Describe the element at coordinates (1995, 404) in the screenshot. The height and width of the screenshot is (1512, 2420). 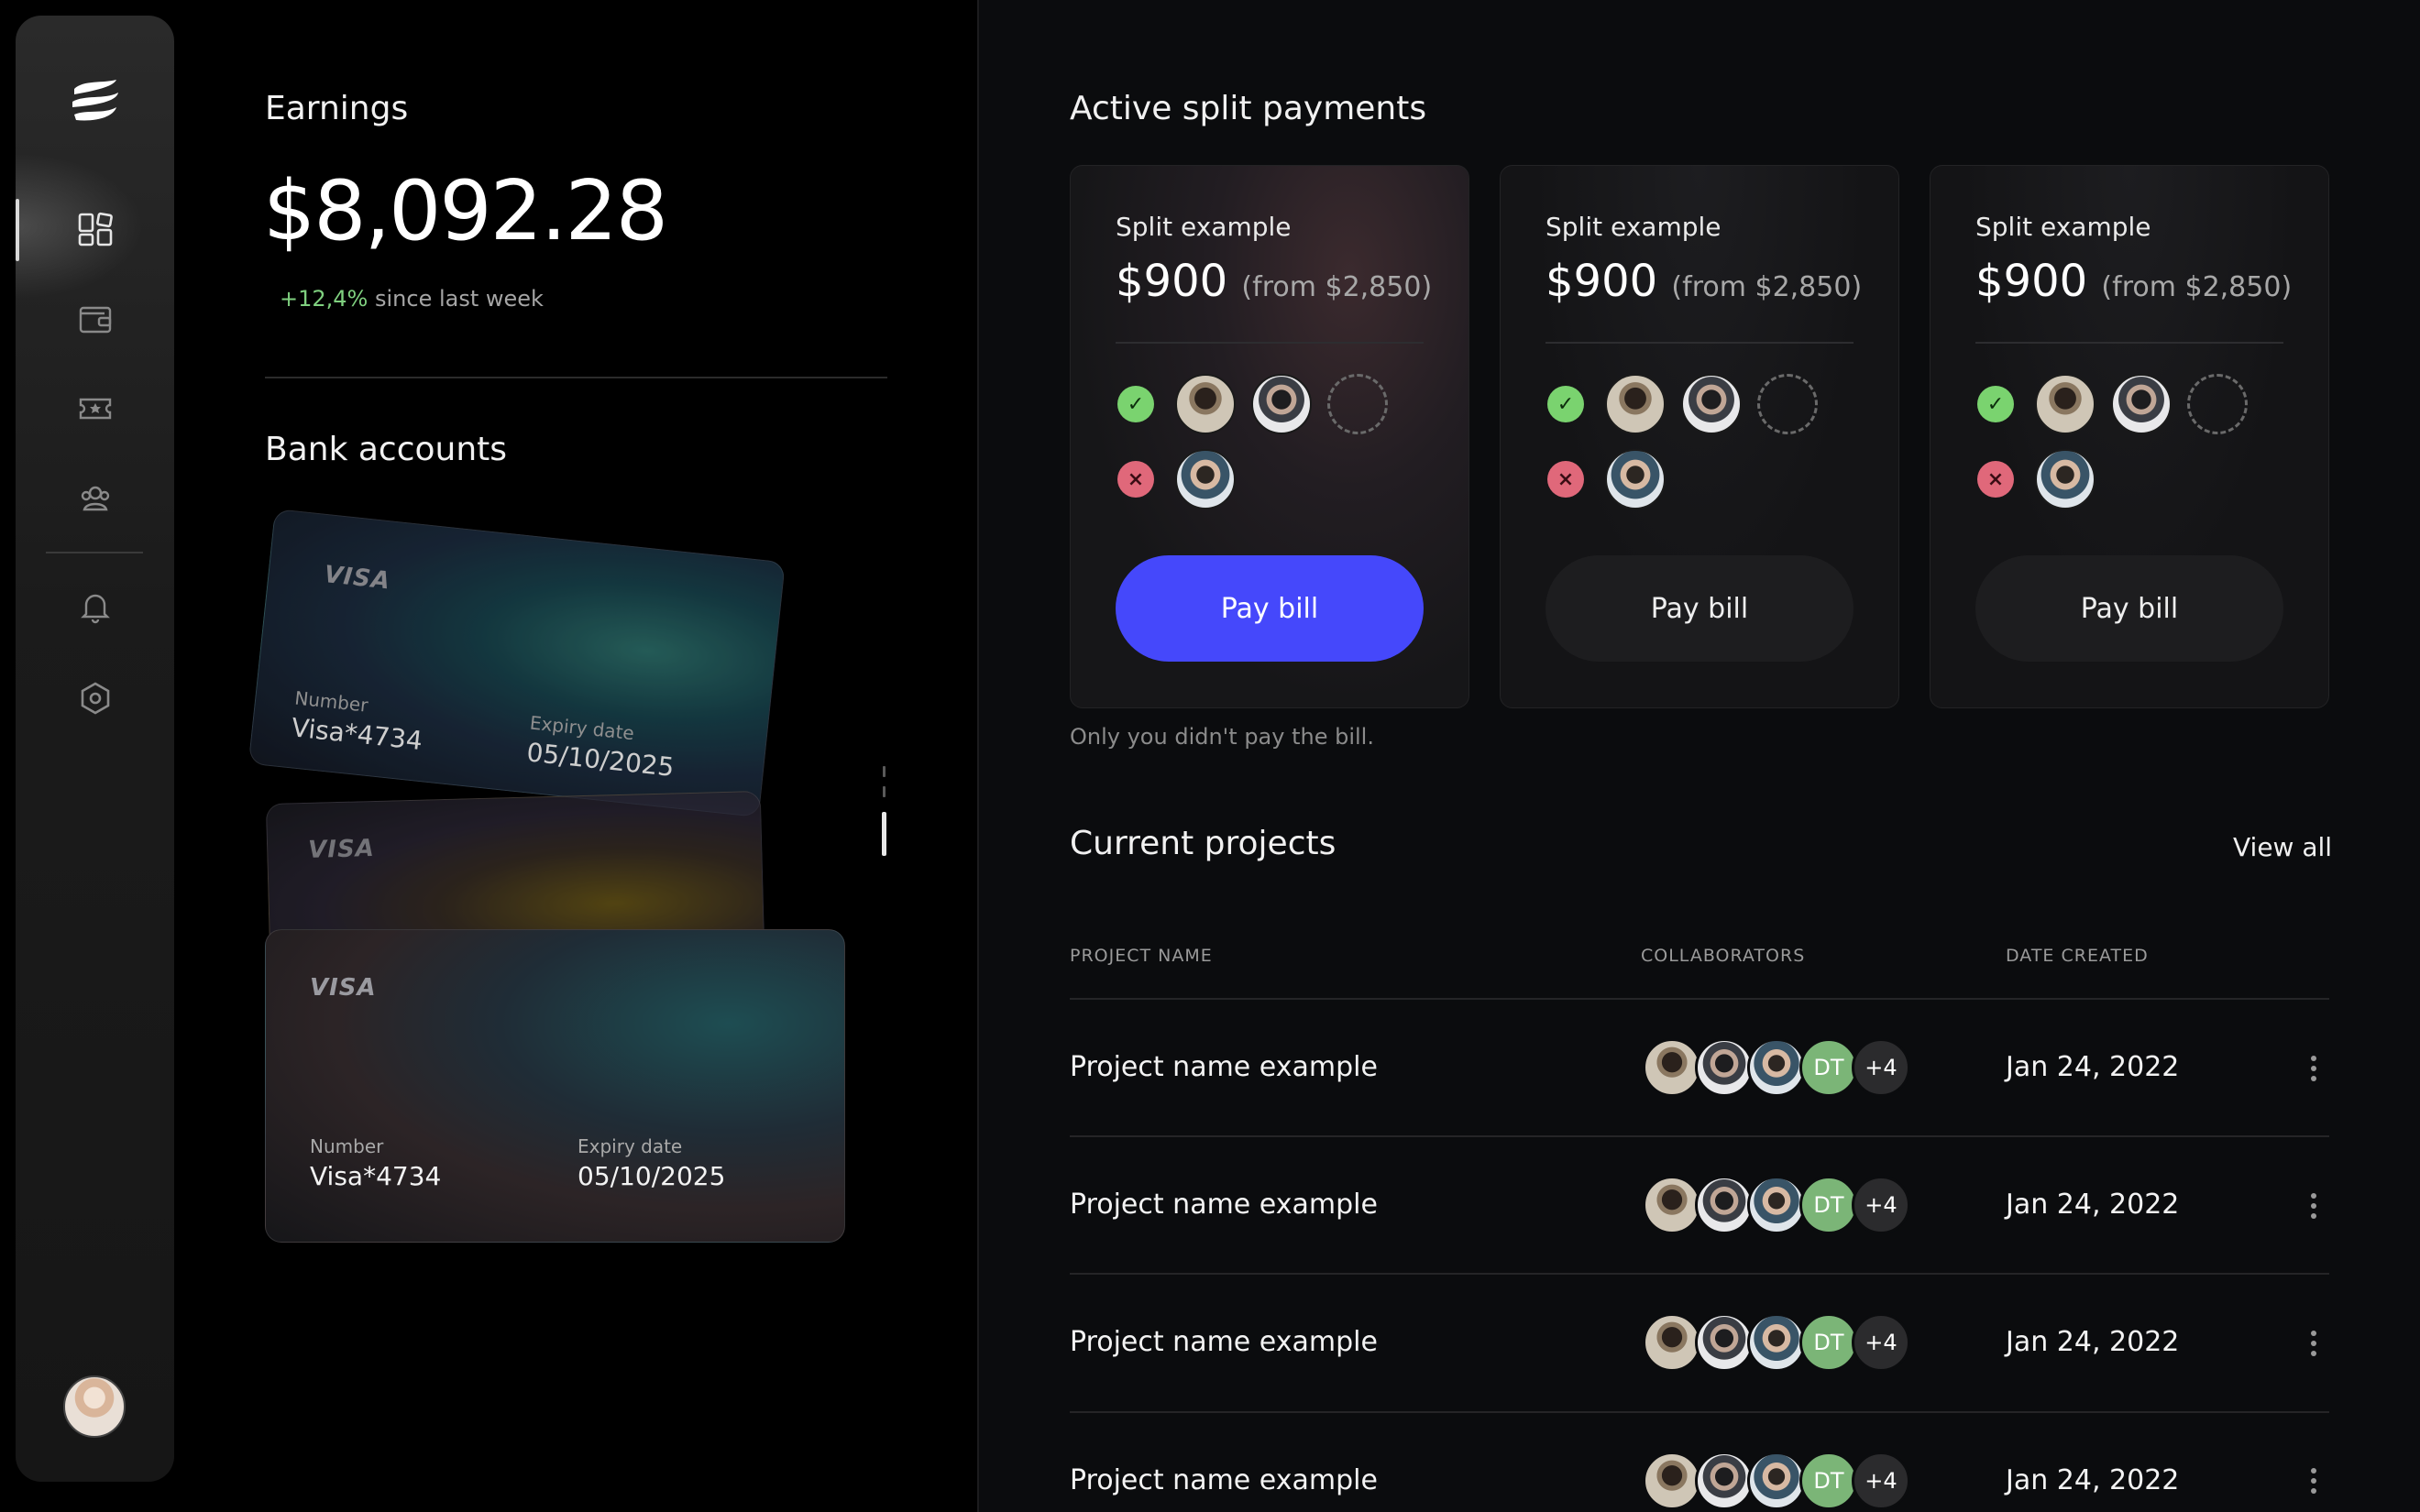
I see `paid-check-icon: ✓` at that location.